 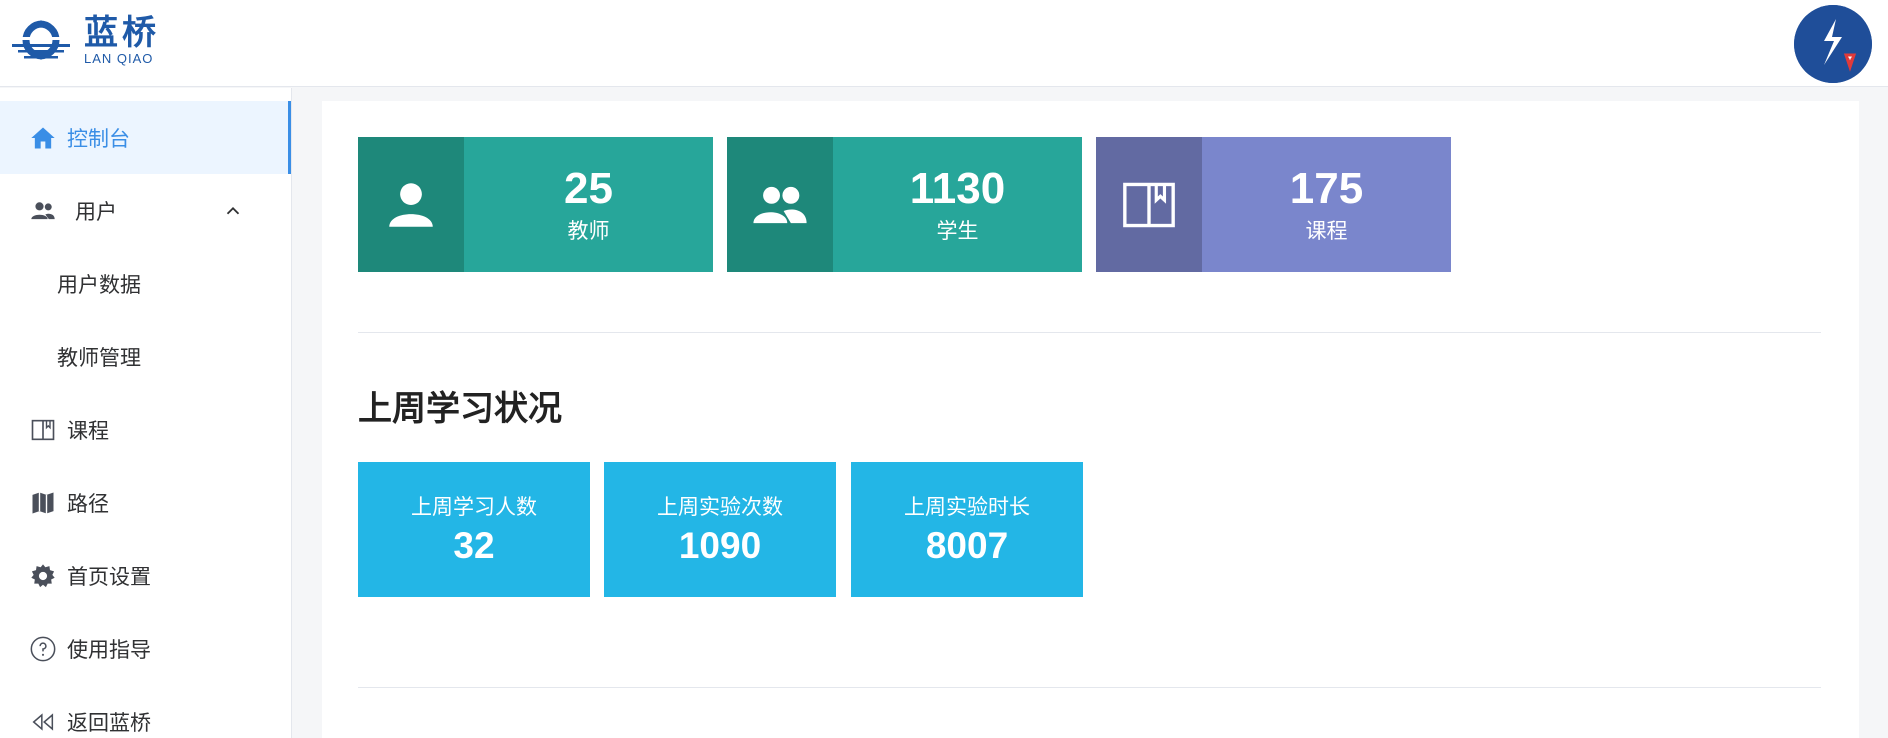 I want to click on stat-card-courses: 175 课程, so click(x=1273, y=204).